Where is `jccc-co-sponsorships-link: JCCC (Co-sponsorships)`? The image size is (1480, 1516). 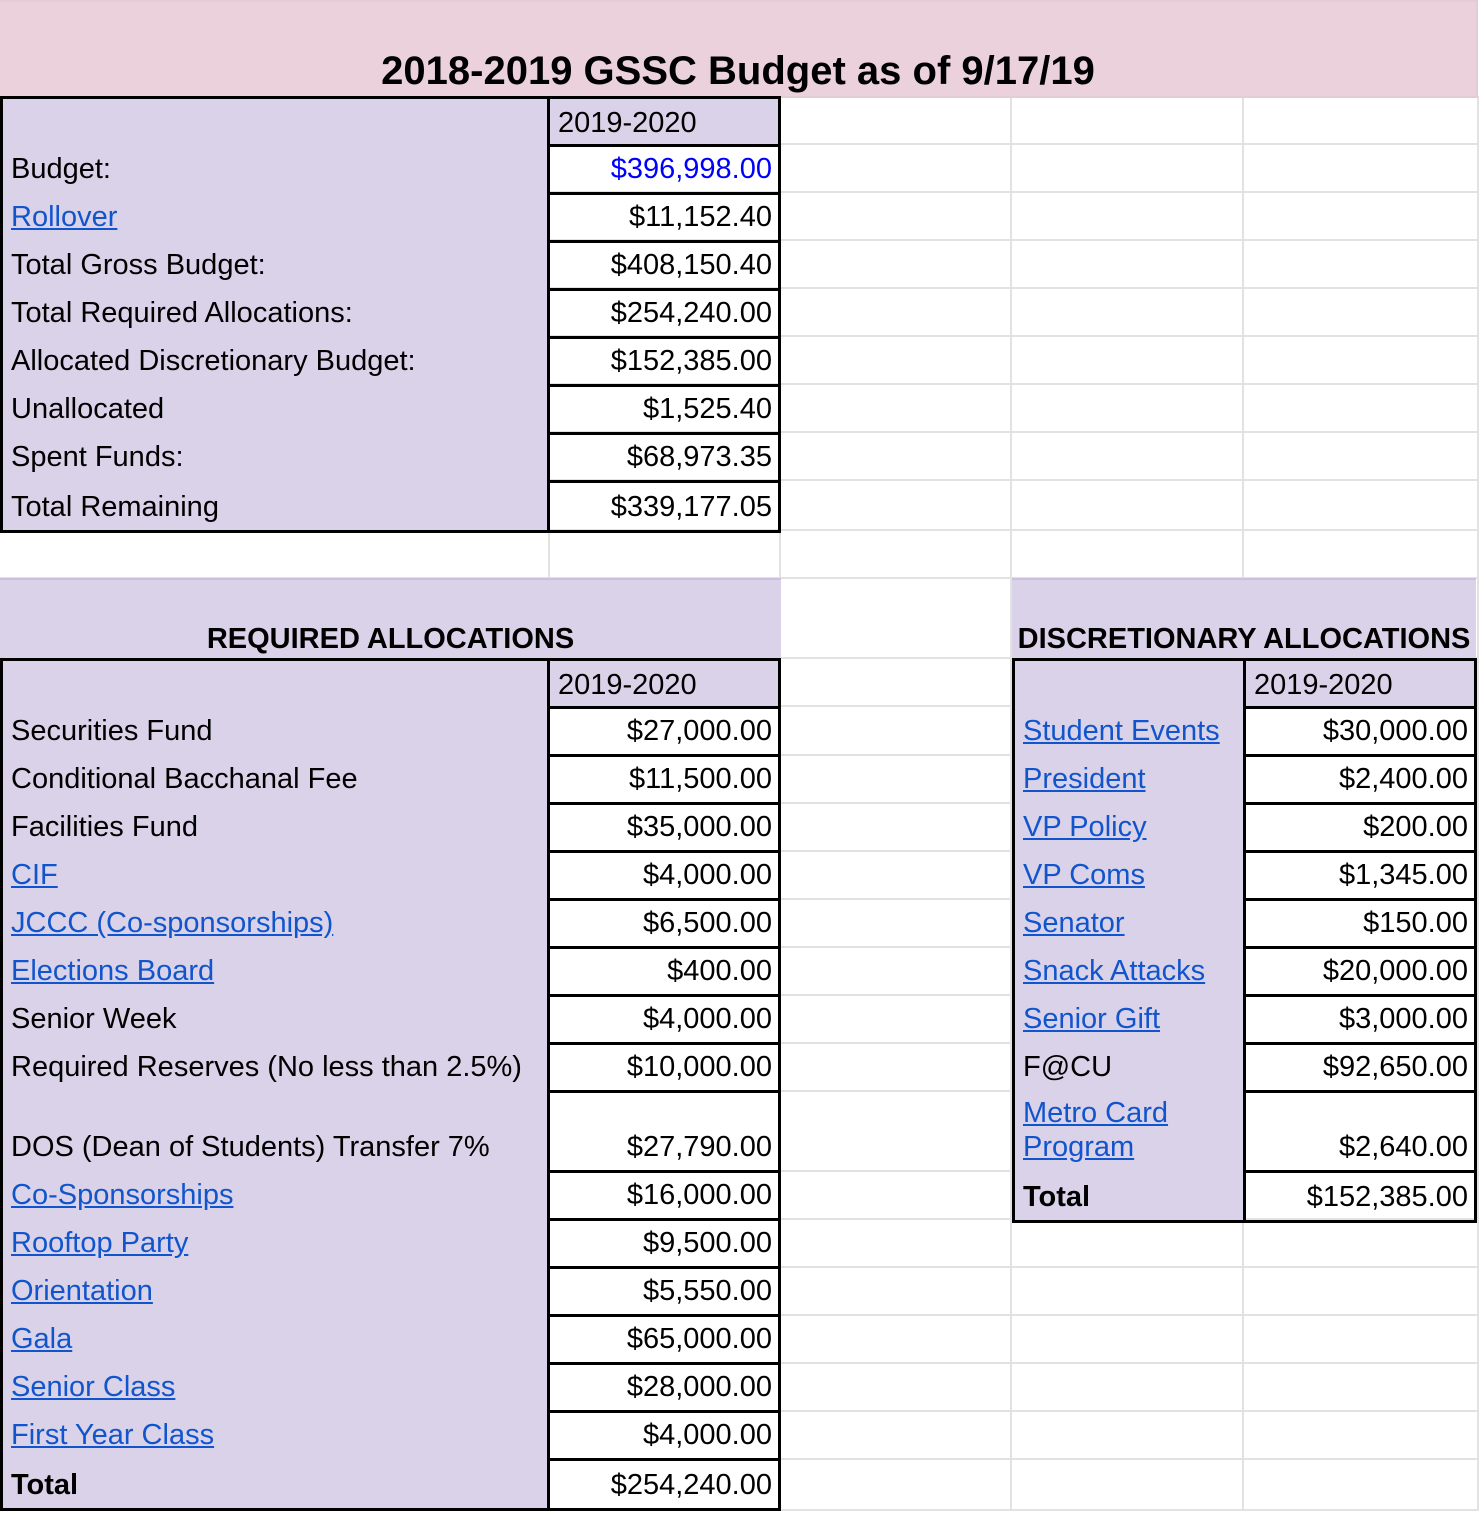 jccc-co-sponsorships-link: JCCC (Co-sponsorships) is located at coordinates (172, 923).